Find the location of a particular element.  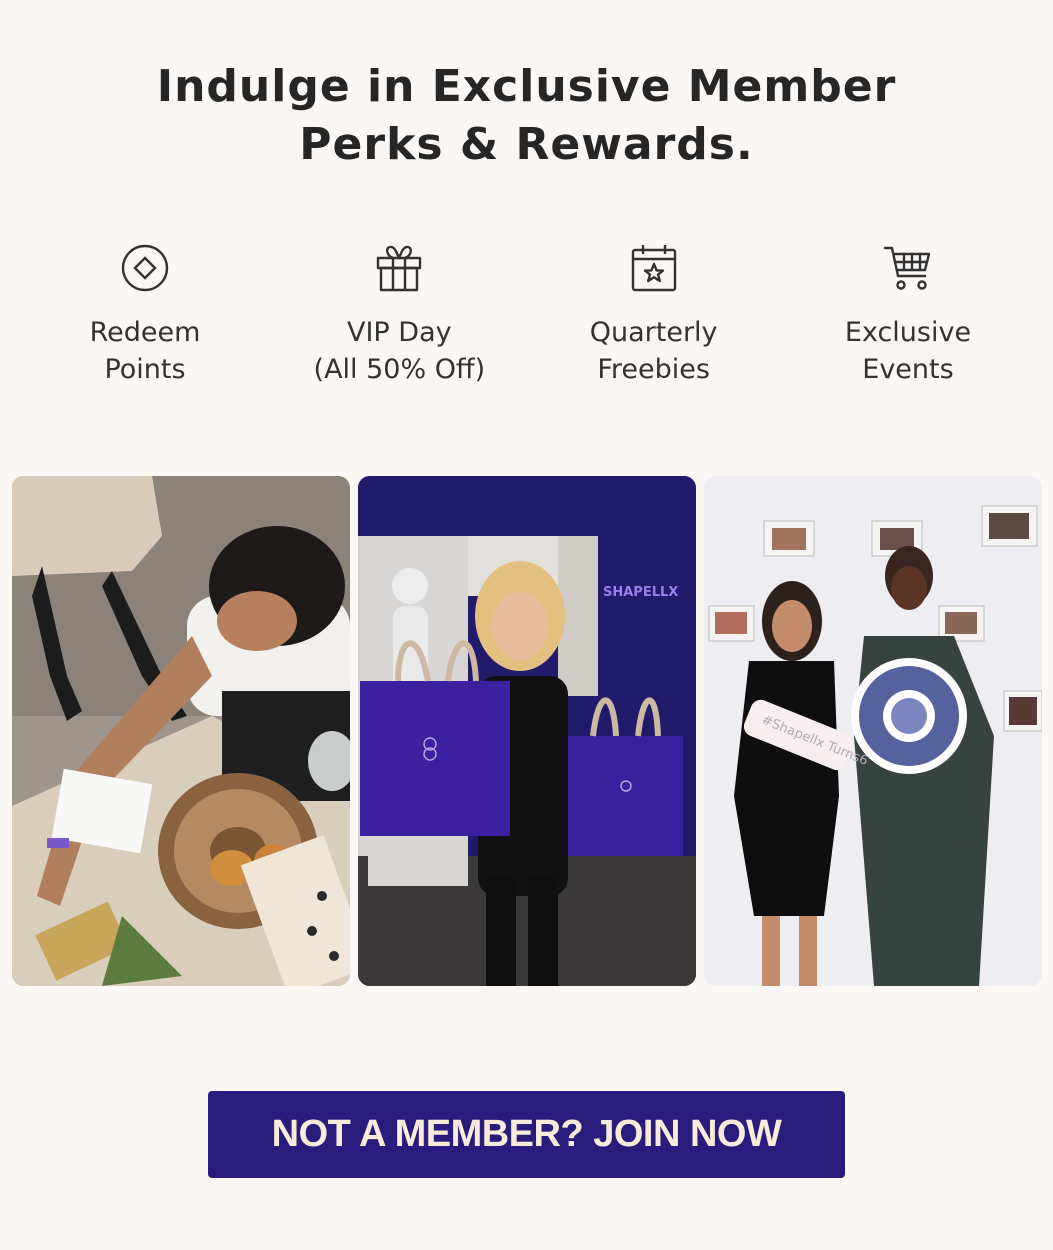

perk-label-line: VIP Day is located at coordinates (399, 332).